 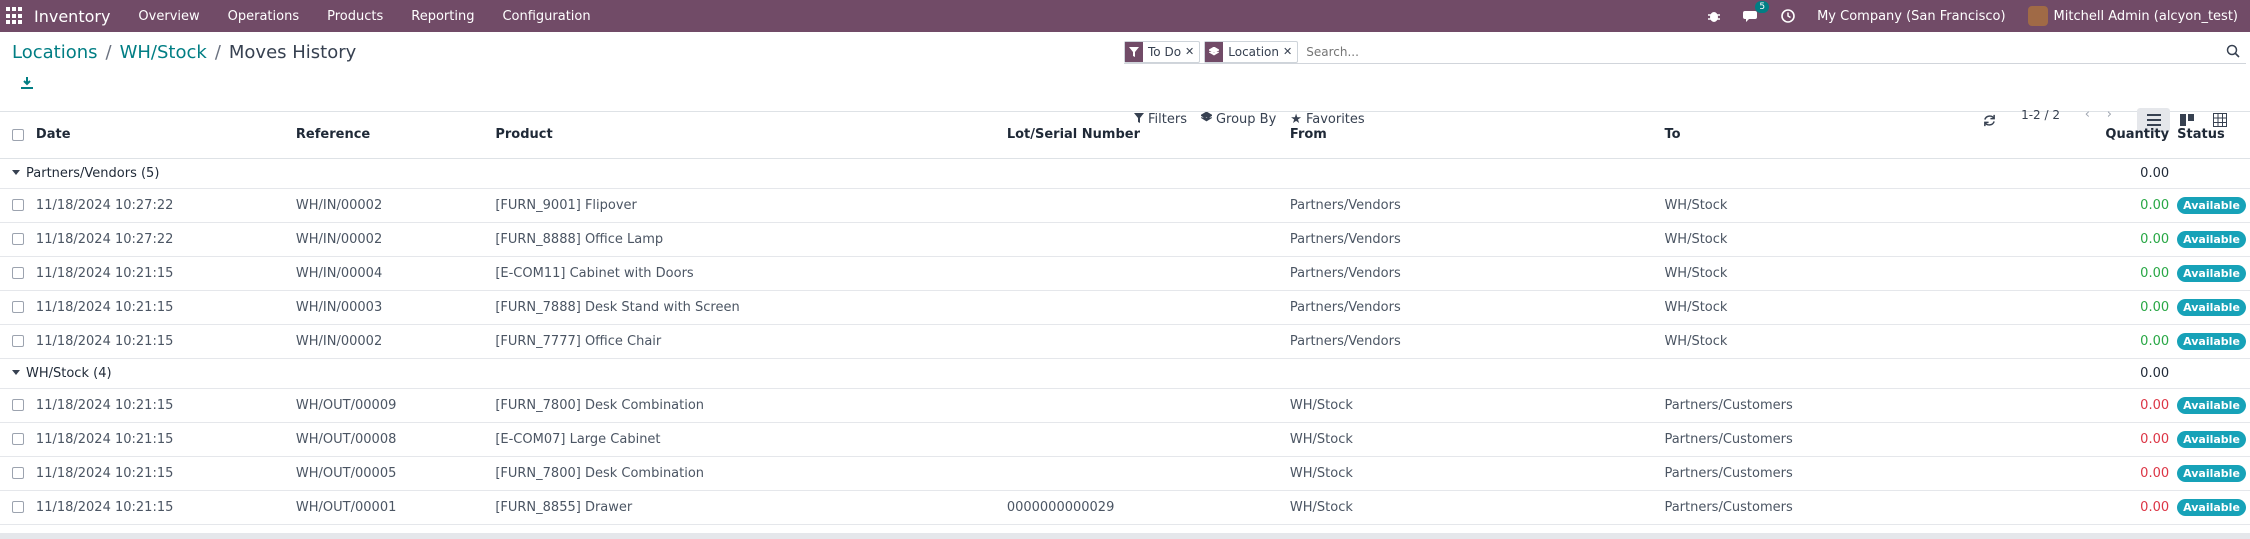 What do you see at coordinates (355, 16) in the screenshot?
I see `menu-products: Products` at bounding box center [355, 16].